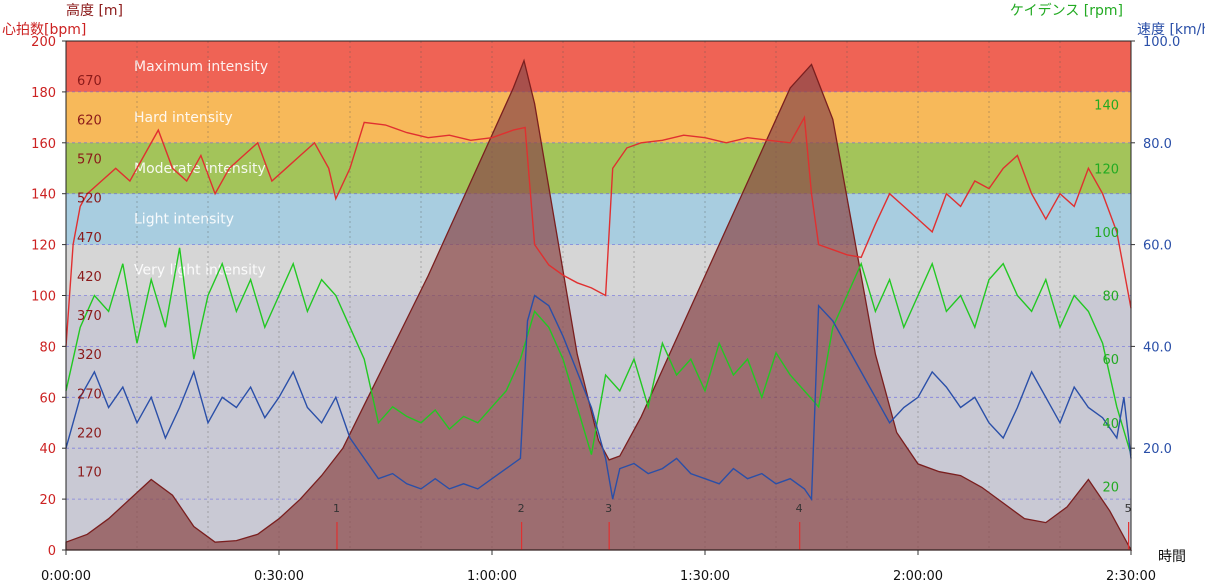 The image size is (1205, 585). I want to click on lap-label-1: 1, so click(336, 508).